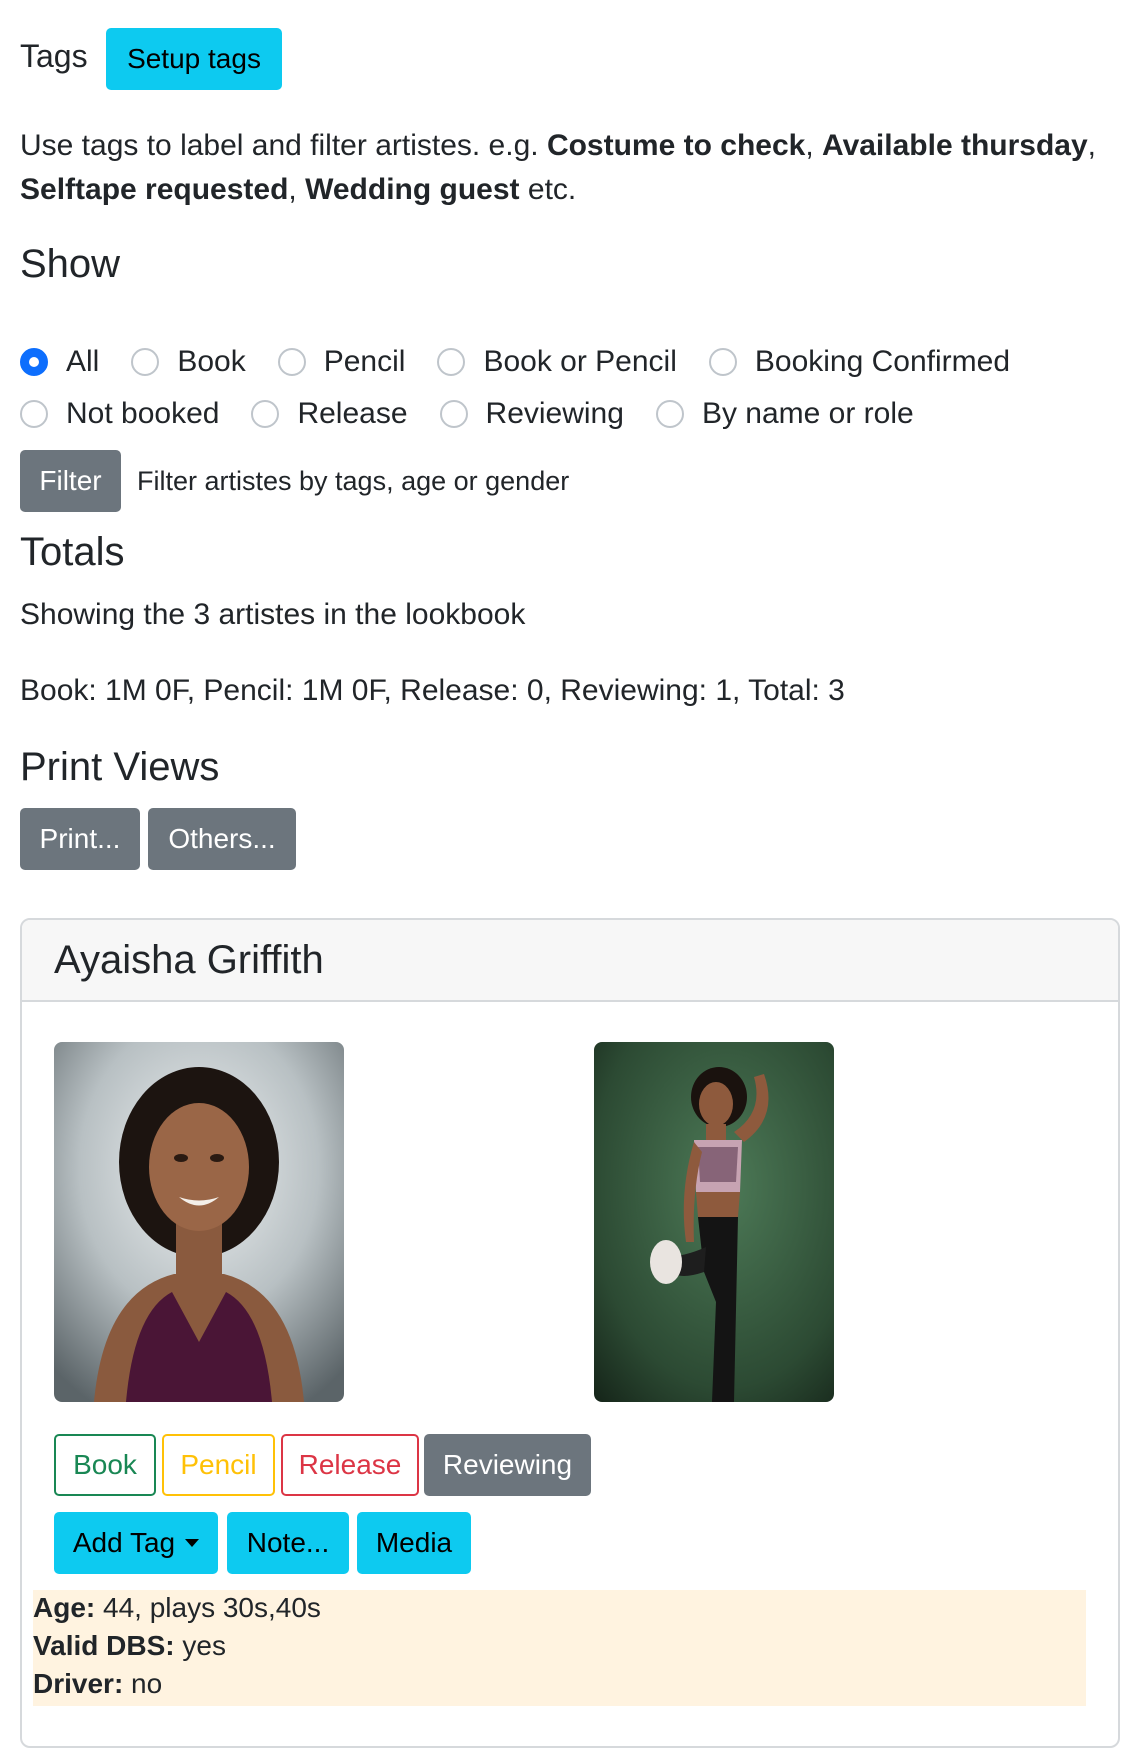 The image size is (1132, 1748). What do you see at coordinates (143, 1683) in the screenshot?
I see `driver-value: no` at bounding box center [143, 1683].